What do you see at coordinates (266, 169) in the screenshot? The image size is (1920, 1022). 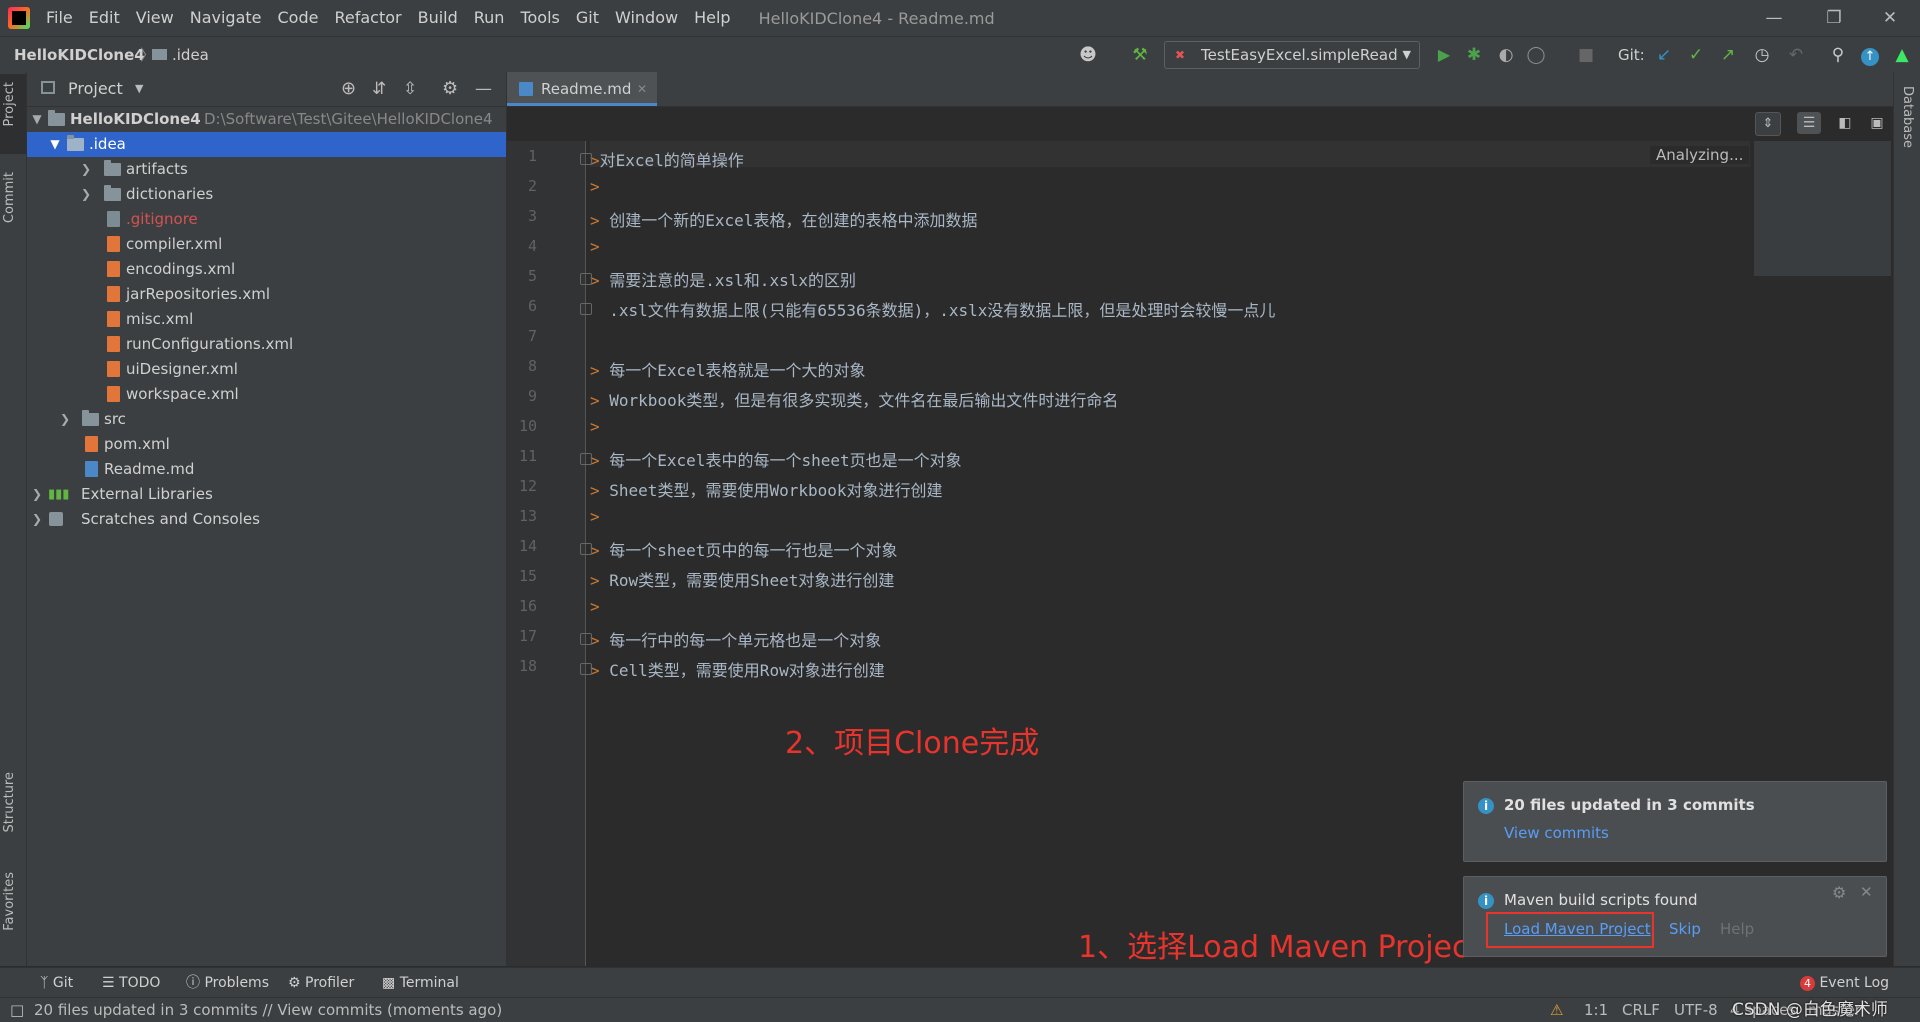 I see `tree-item-artifacts: ❯ artifacts` at bounding box center [266, 169].